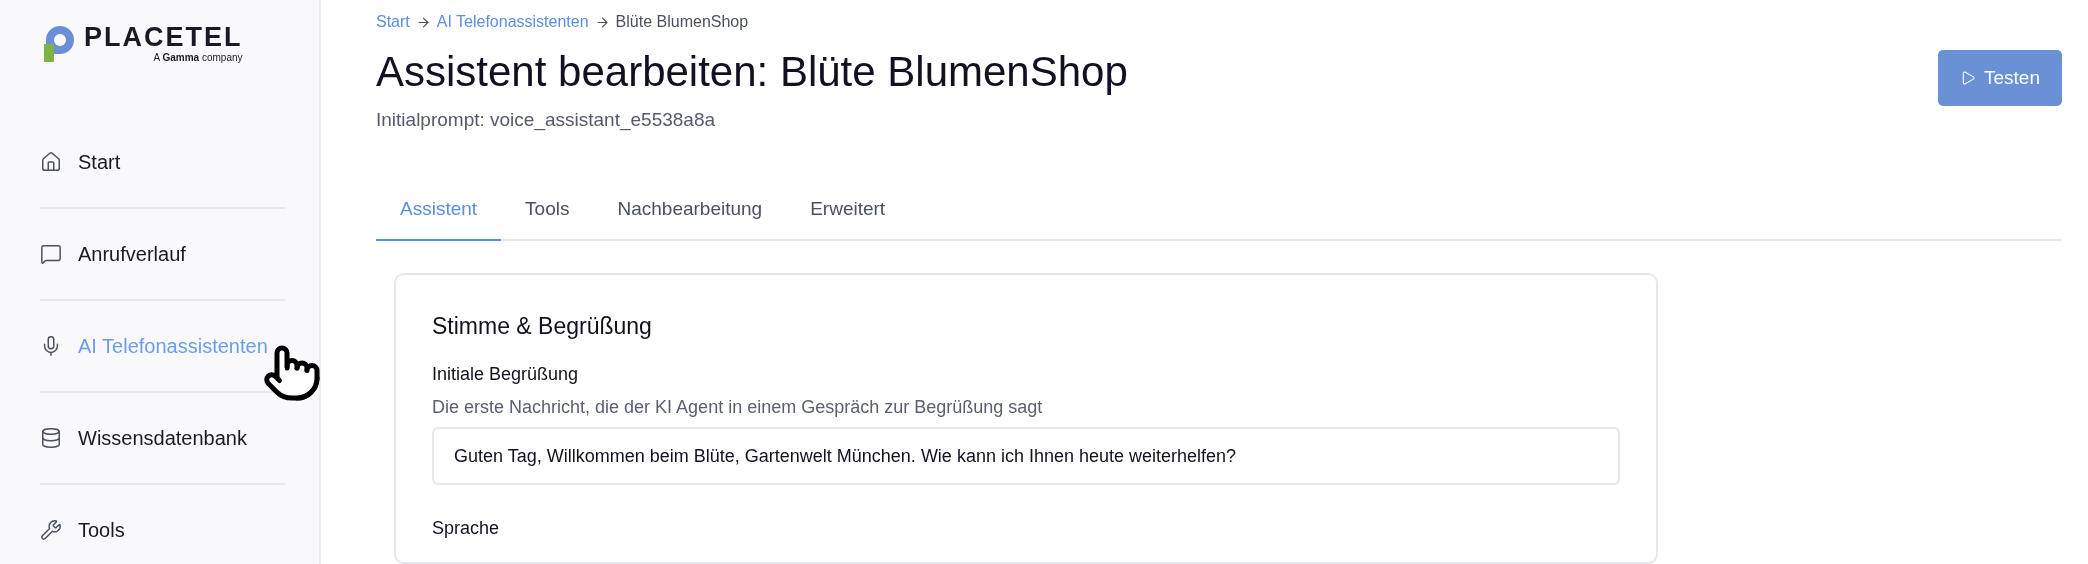  What do you see at coordinates (51, 530) in the screenshot?
I see `wrench-icon` at bounding box center [51, 530].